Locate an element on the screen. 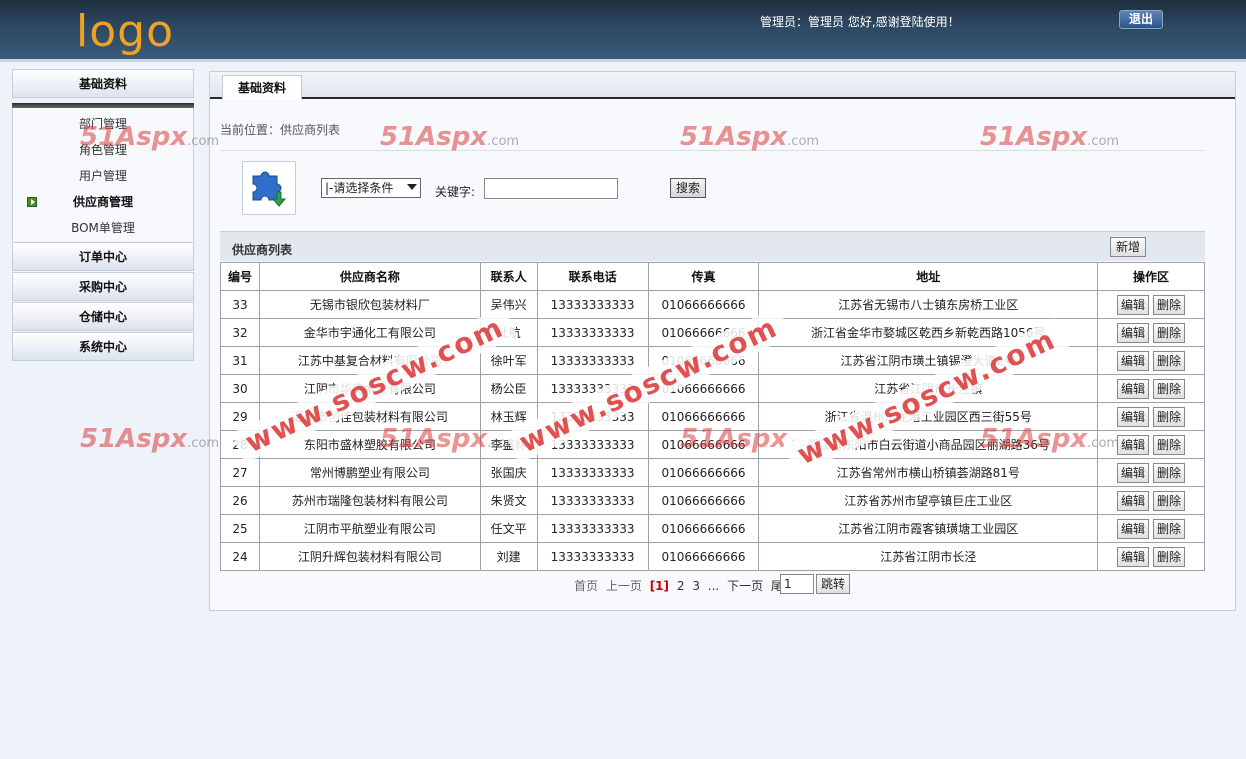 The width and height of the screenshot is (1246, 759). cell-contact: 杨公臣 is located at coordinates (508, 388).